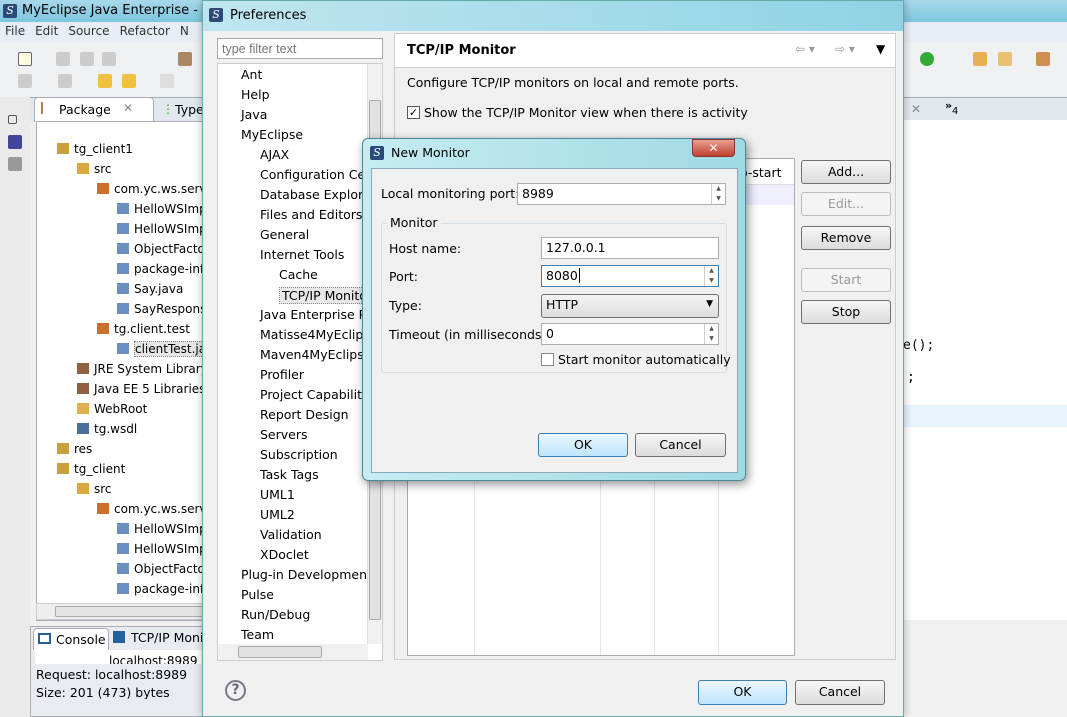 The image size is (1067, 717). What do you see at coordinates (1043, 59) in the screenshot?
I see `open-folder-icon` at bounding box center [1043, 59].